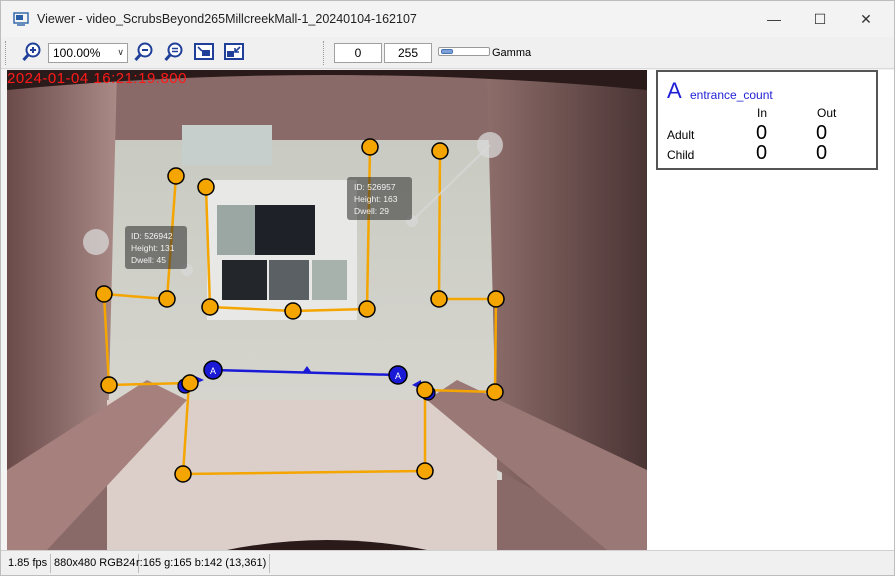 This screenshot has width=895, height=576. What do you see at coordinates (762, 153) in the screenshot?
I see `child-in-count: 0` at bounding box center [762, 153].